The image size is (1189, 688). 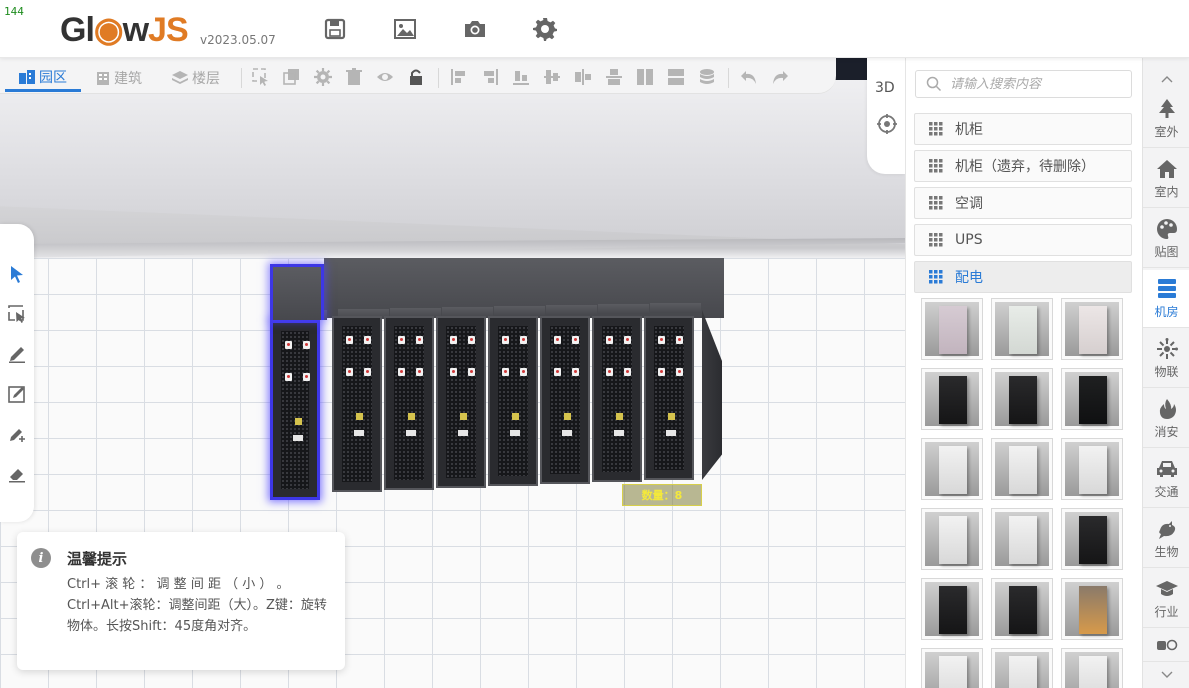 What do you see at coordinates (887, 126) in the screenshot?
I see `reset-view-icon` at bounding box center [887, 126].